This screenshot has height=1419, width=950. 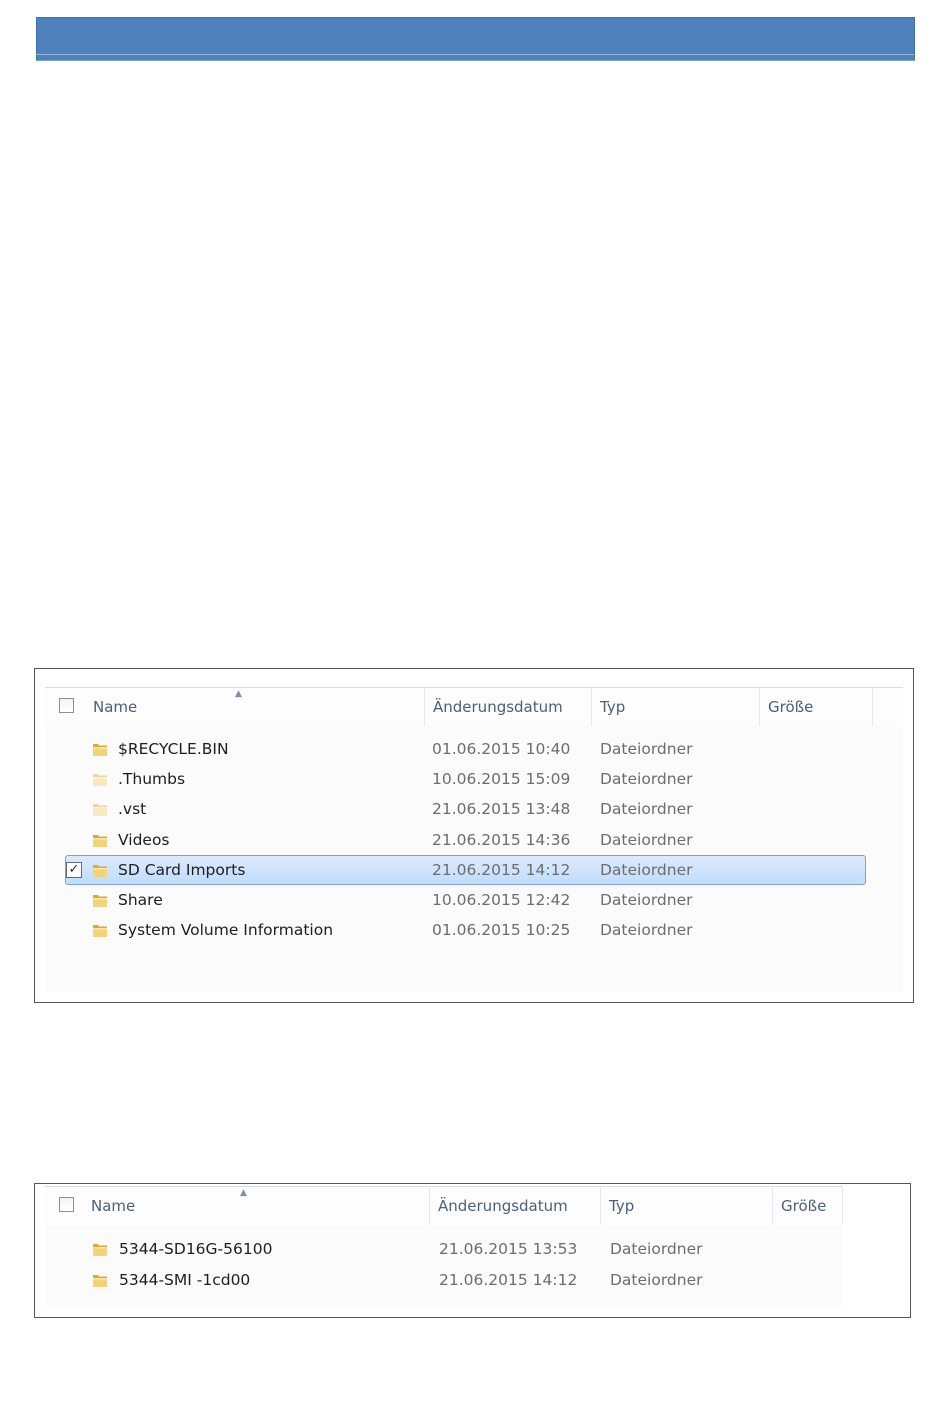 I want to click on file-name: .vst, so click(x=132, y=809).